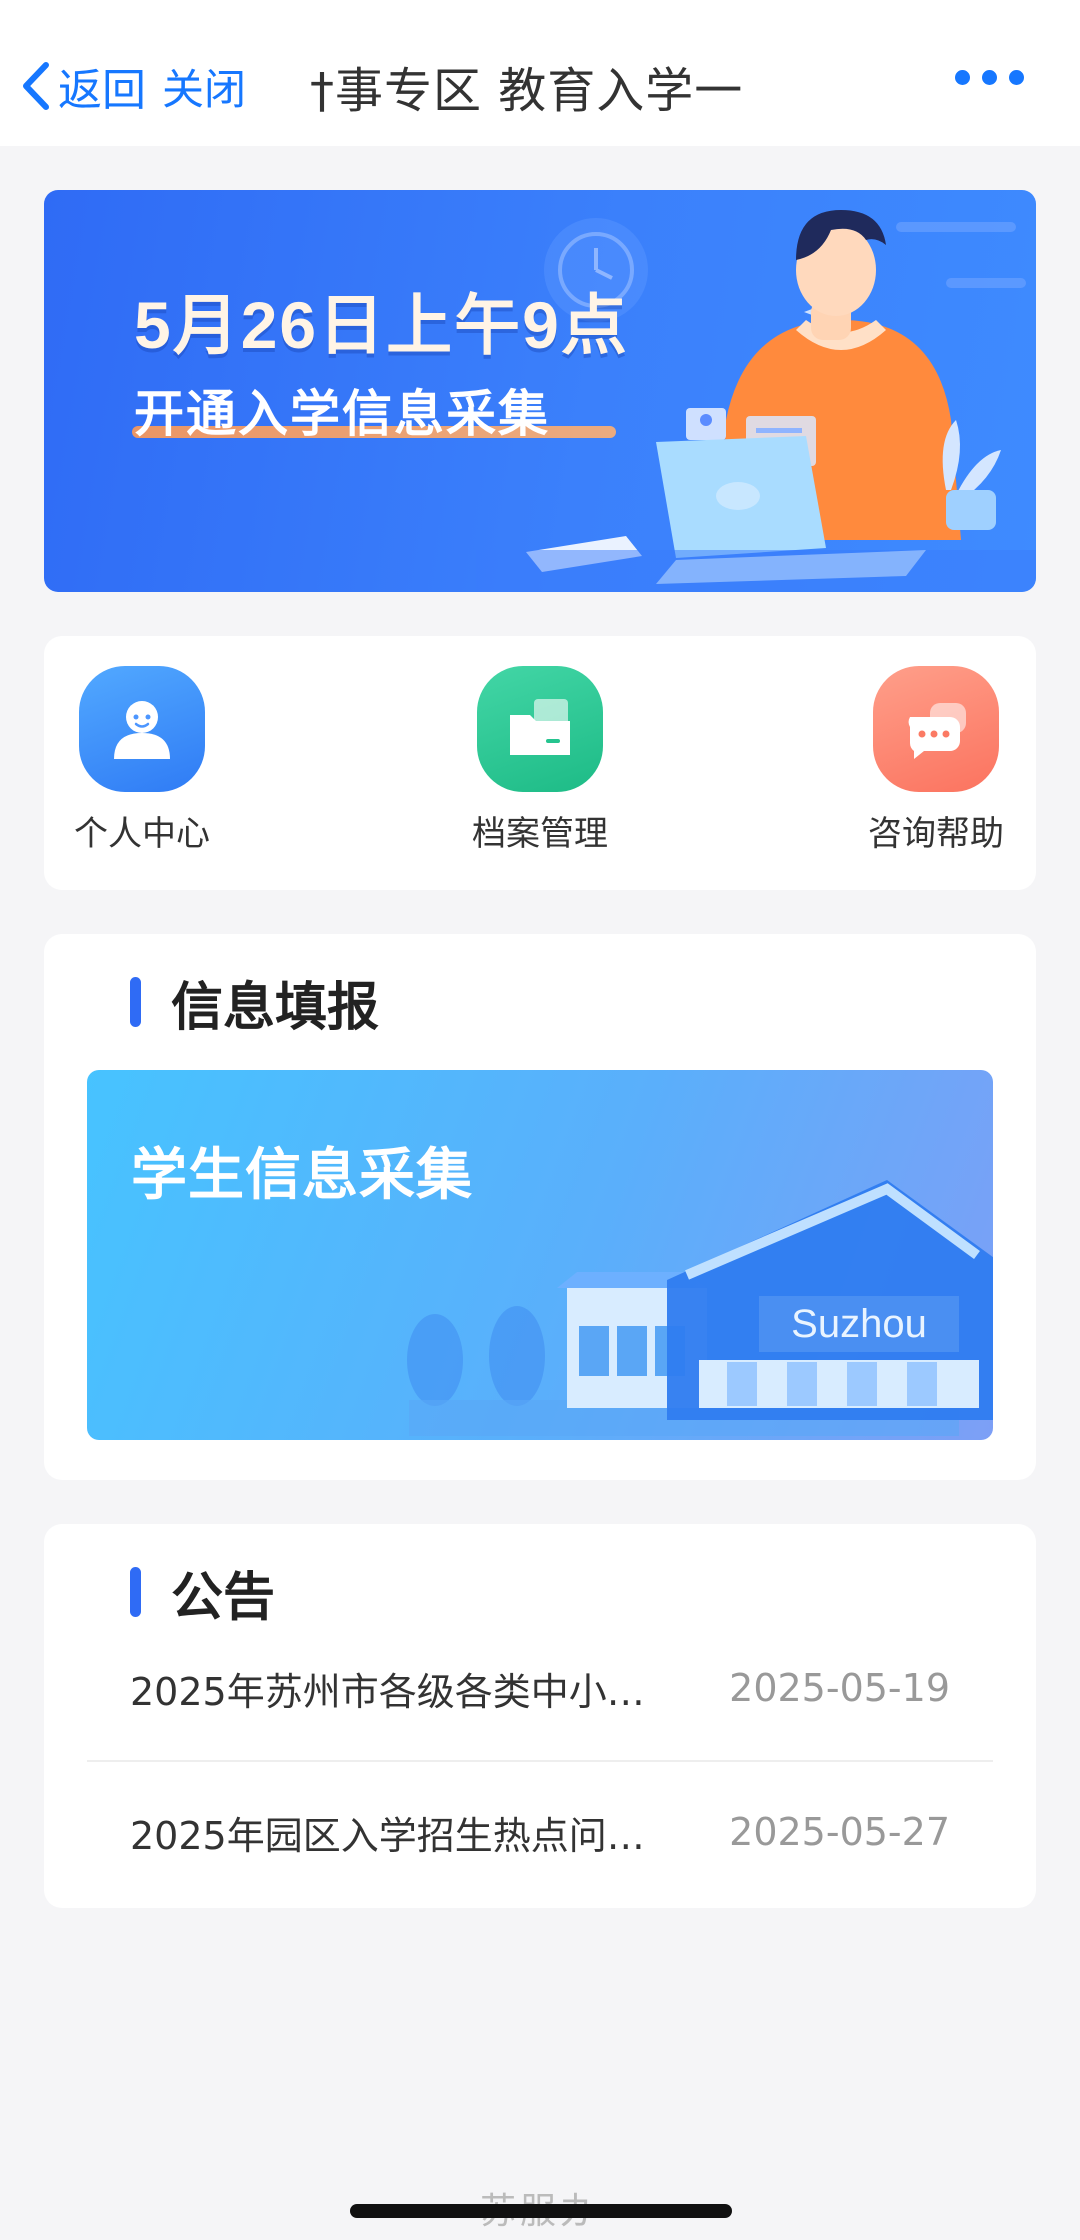 The height and width of the screenshot is (2240, 1080). Describe the element at coordinates (859, 1323) in the screenshot. I see `suzhou-sign: Suzhou` at that location.